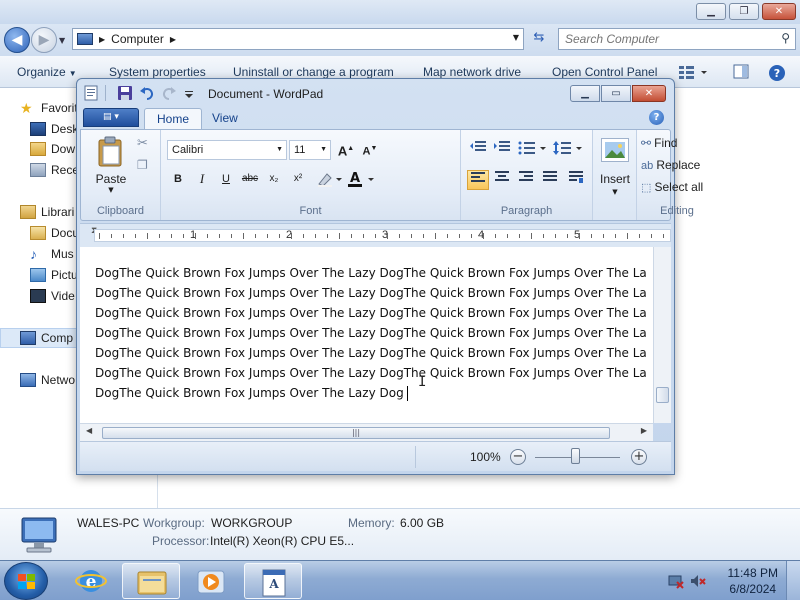 This screenshot has height=600, width=800. Describe the element at coordinates (644, 430) in the screenshot. I see `scroll-right-icon: ▶` at that location.